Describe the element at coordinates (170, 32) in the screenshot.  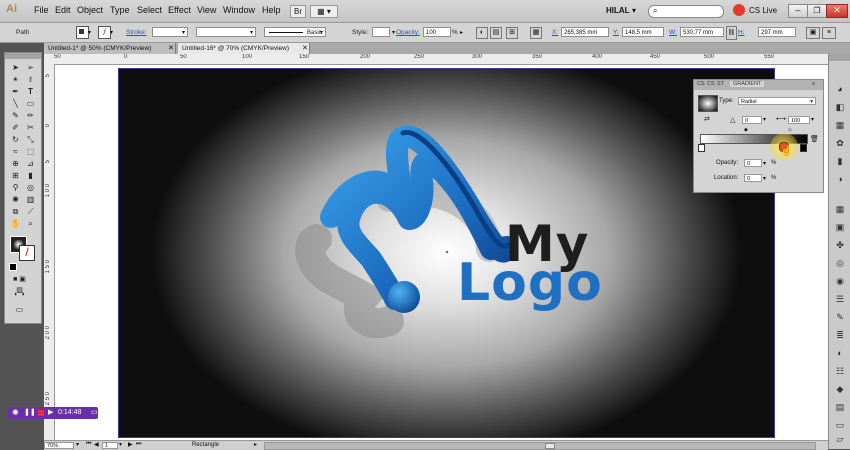
I see `stroke-weight-field: ▾` at that location.